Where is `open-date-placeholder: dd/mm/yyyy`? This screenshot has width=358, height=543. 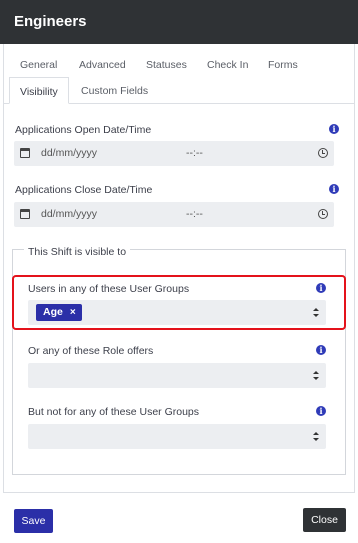
open-date-placeholder: dd/mm/yyyy is located at coordinates (69, 153).